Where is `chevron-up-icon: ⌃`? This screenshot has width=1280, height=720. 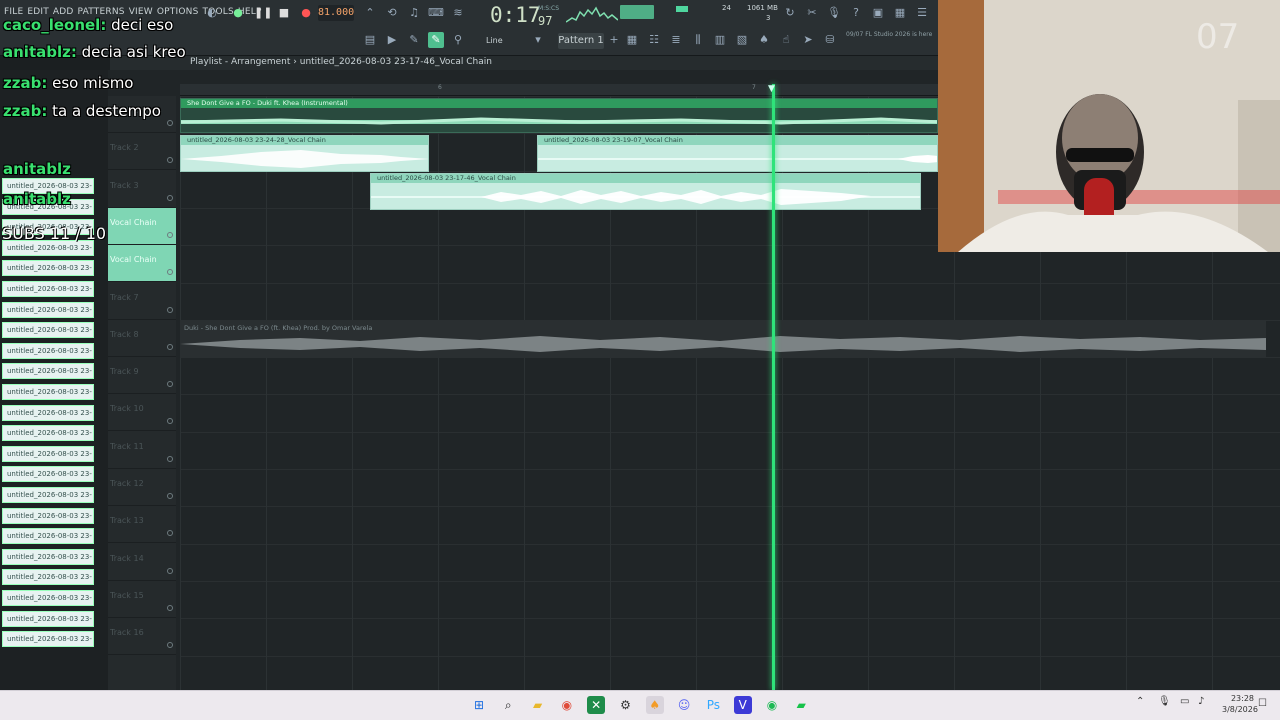
chevron-up-icon: ⌃ is located at coordinates (1140, 701).